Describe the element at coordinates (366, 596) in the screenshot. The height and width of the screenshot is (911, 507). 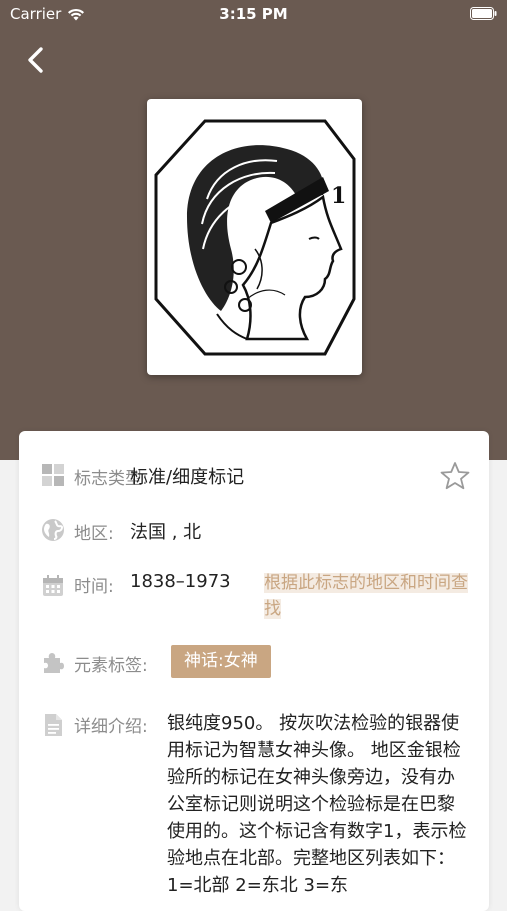
I see `search-link-text: 根据此标志的地区和时间查找` at that location.